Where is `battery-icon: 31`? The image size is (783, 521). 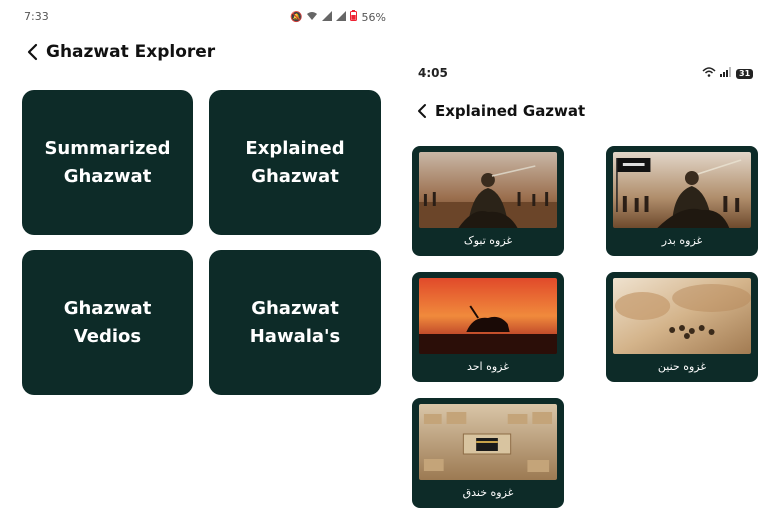
battery-icon: 31 is located at coordinates (745, 73).